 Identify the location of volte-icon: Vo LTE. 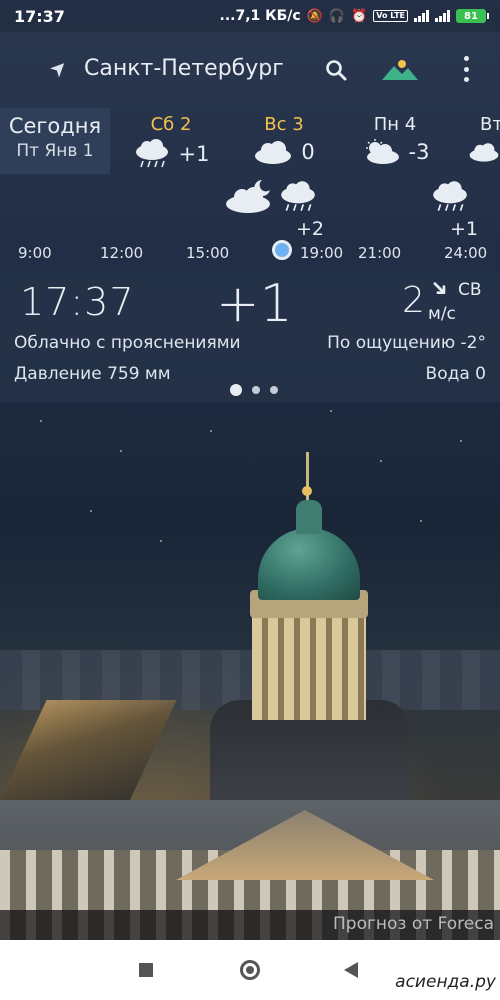
(390, 16).